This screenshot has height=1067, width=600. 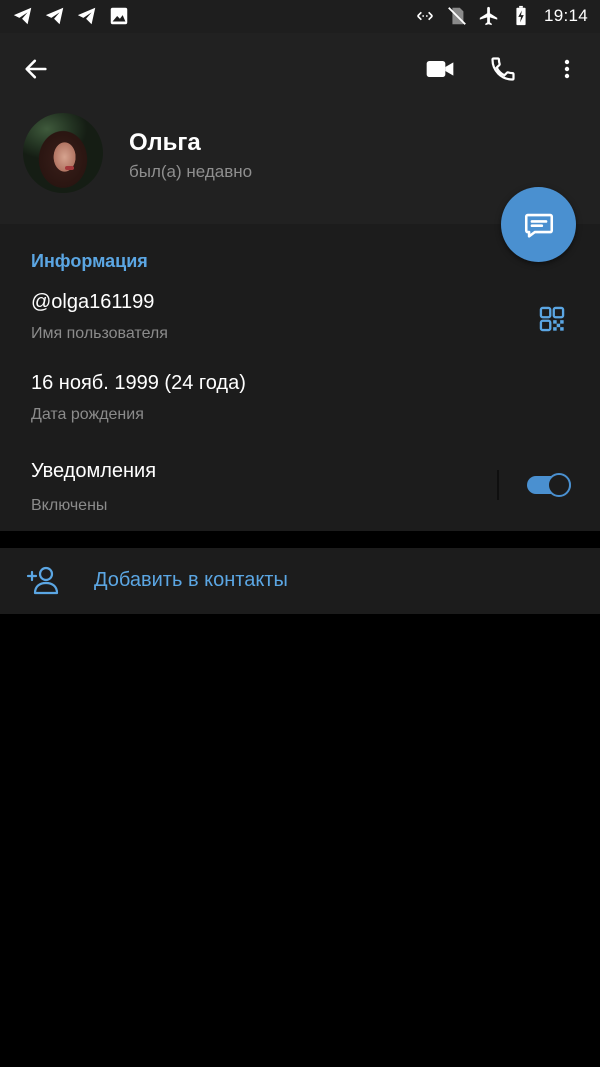 I want to click on back-button, so click(x=36, y=69).